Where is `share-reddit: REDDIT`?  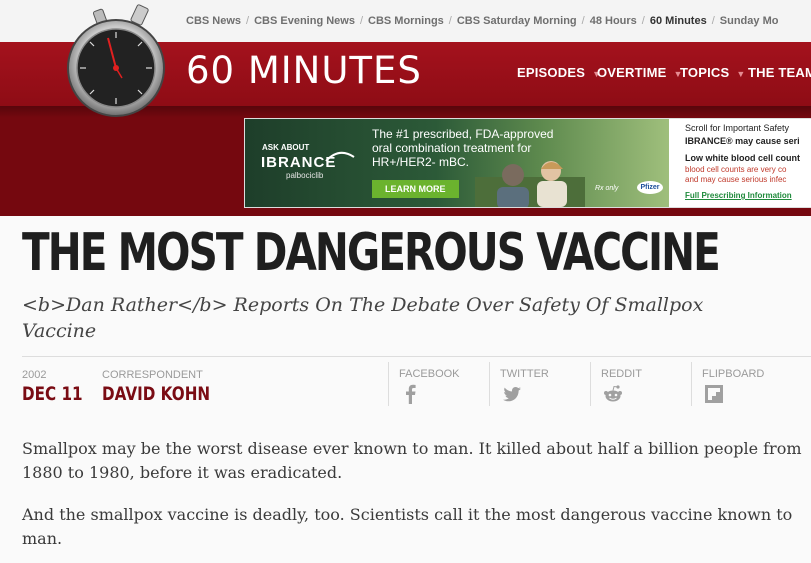 share-reddit: REDDIT is located at coordinates (640, 384).